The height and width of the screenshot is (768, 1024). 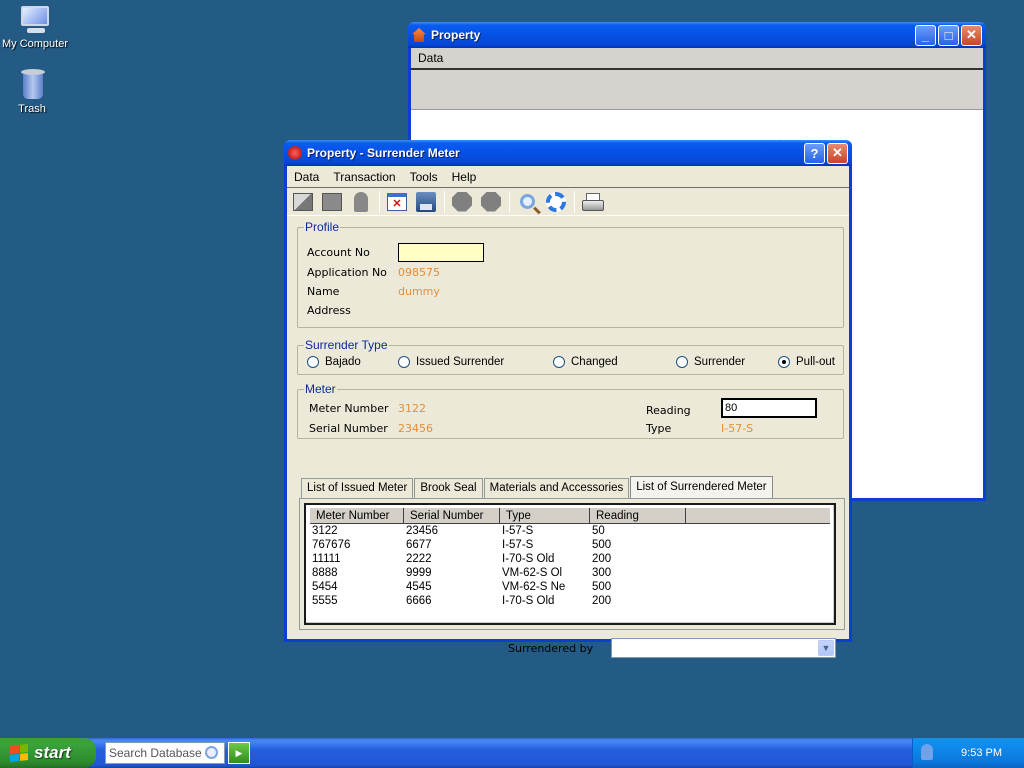 What do you see at coordinates (357, 515) in the screenshot?
I see `column-header-meter-number: Meter Number` at bounding box center [357, 515].